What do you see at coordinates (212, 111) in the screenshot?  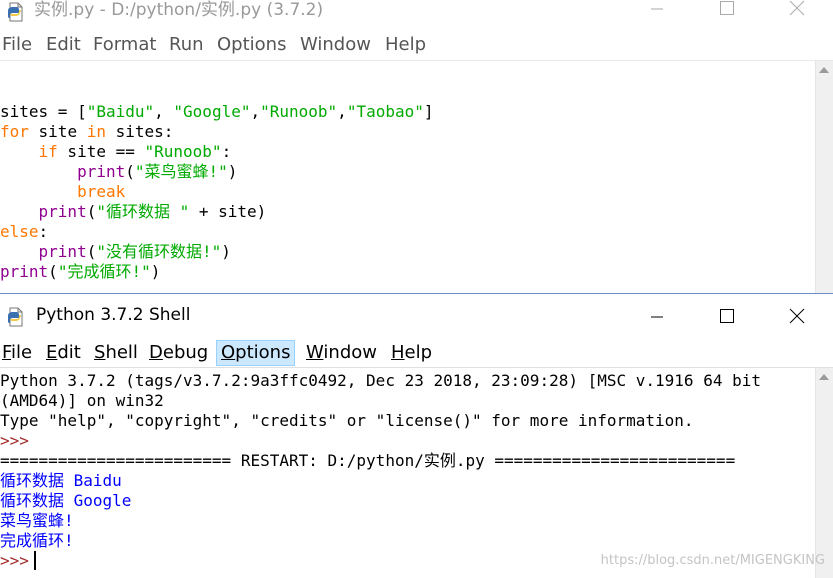 I see `code-line-token: "Google"` at bounding box center [212, 111].